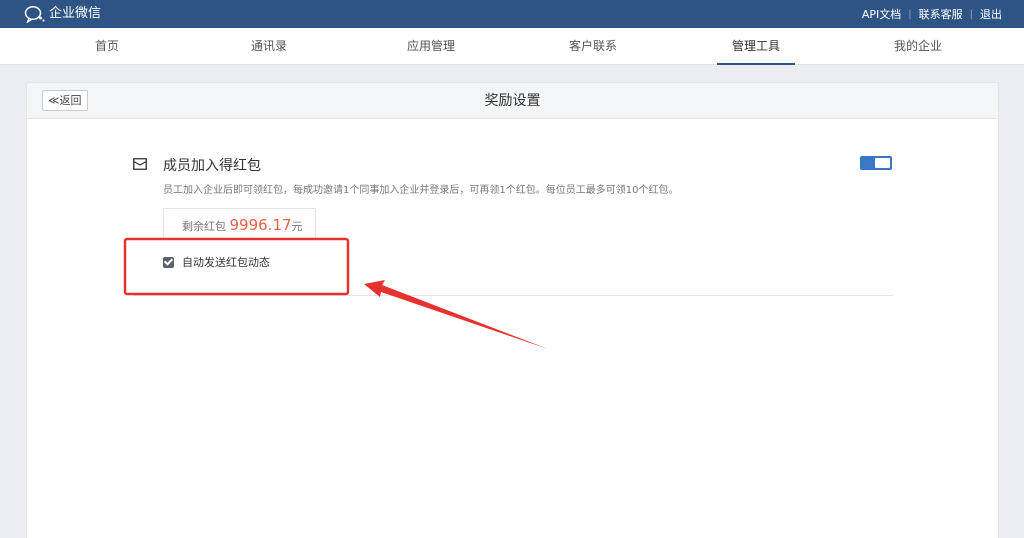 This screenshot has width=1024, height=538. I want to click on remaining-red-packet: 剩余红包 9996.17元, so click(239, 224).